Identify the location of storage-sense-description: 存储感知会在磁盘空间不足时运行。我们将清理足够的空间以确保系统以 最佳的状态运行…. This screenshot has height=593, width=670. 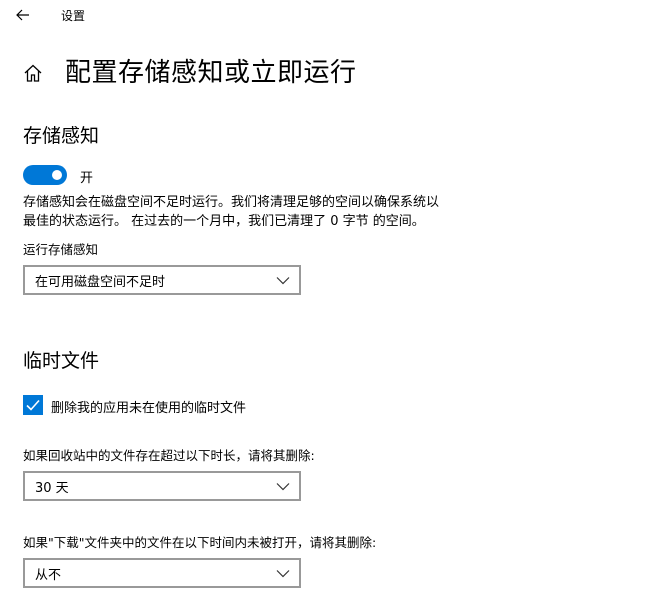
(253, 212).